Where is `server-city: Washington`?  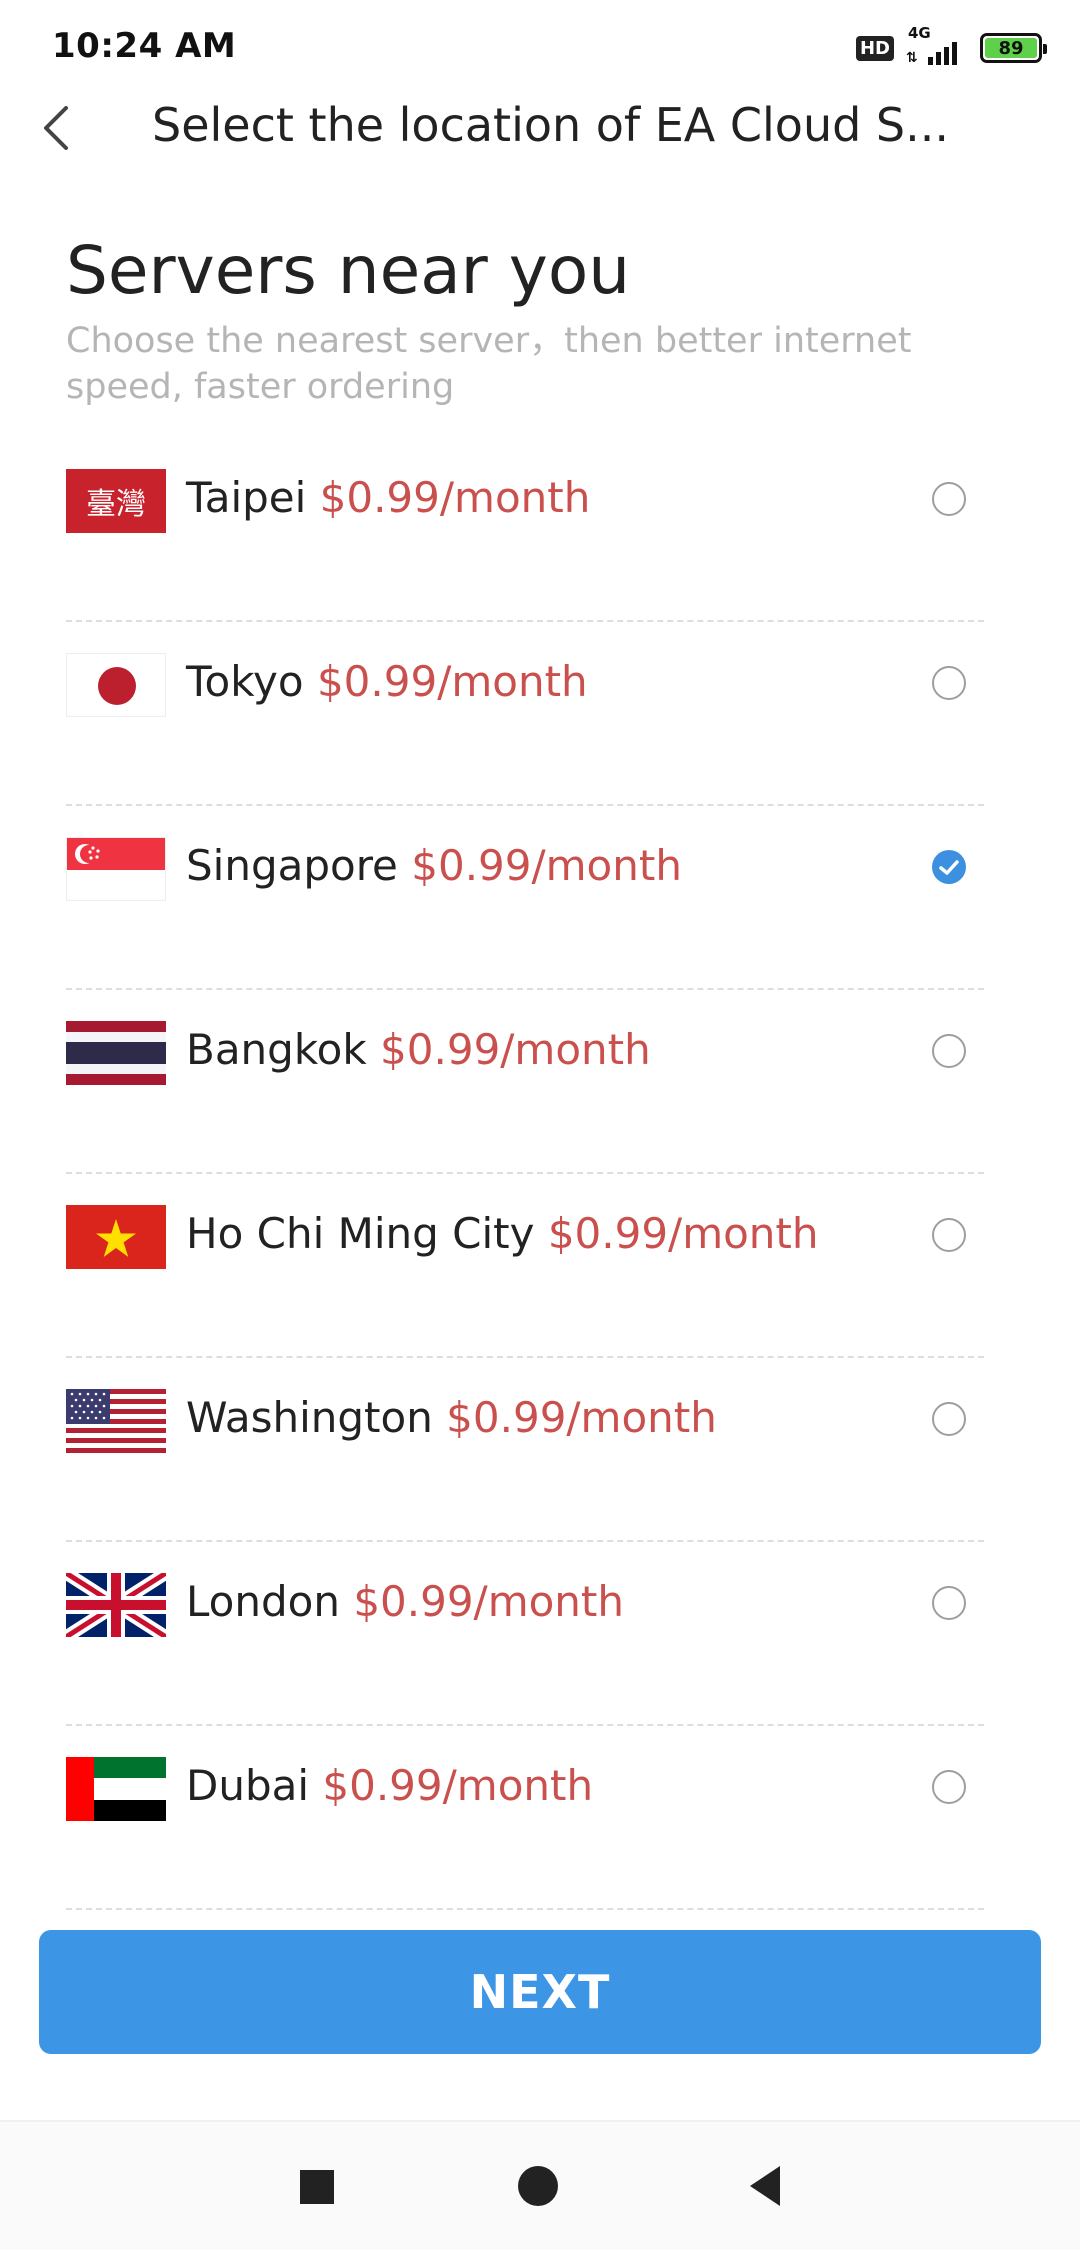
server-city: Washington is located at coordinates (309, 1417).